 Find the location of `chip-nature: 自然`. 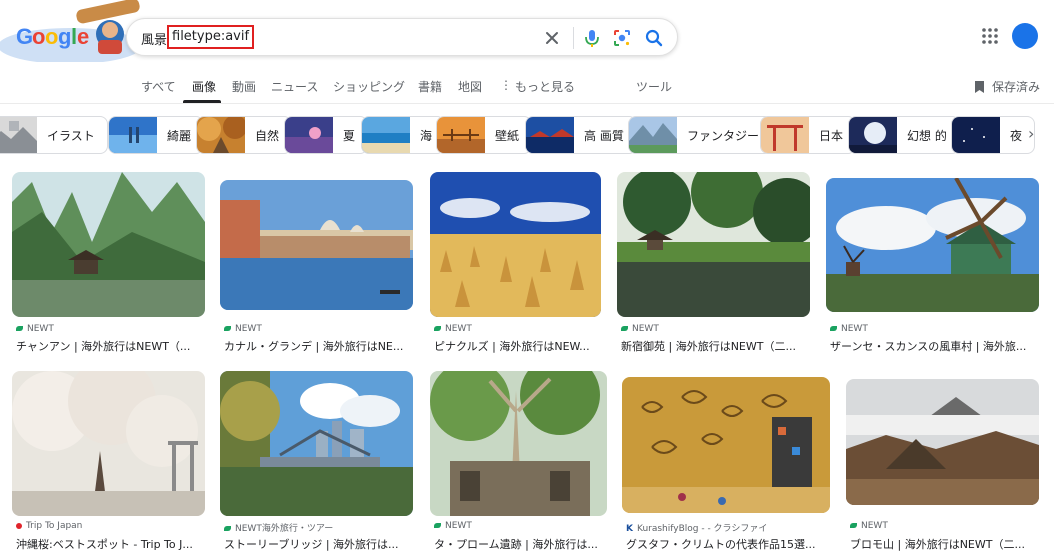

chip-nature: 自然 is located at coordinates (244, 135).